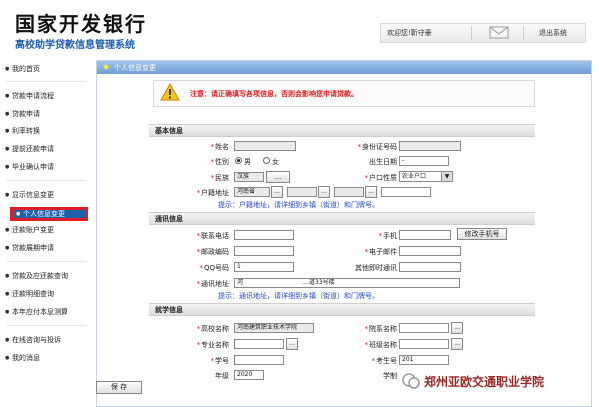  What do you see at coordinates (33, 340) in the screenshot?
I see `sidebar-item-consult: 在线咨询与投诉` at bounding box center [33, 340].